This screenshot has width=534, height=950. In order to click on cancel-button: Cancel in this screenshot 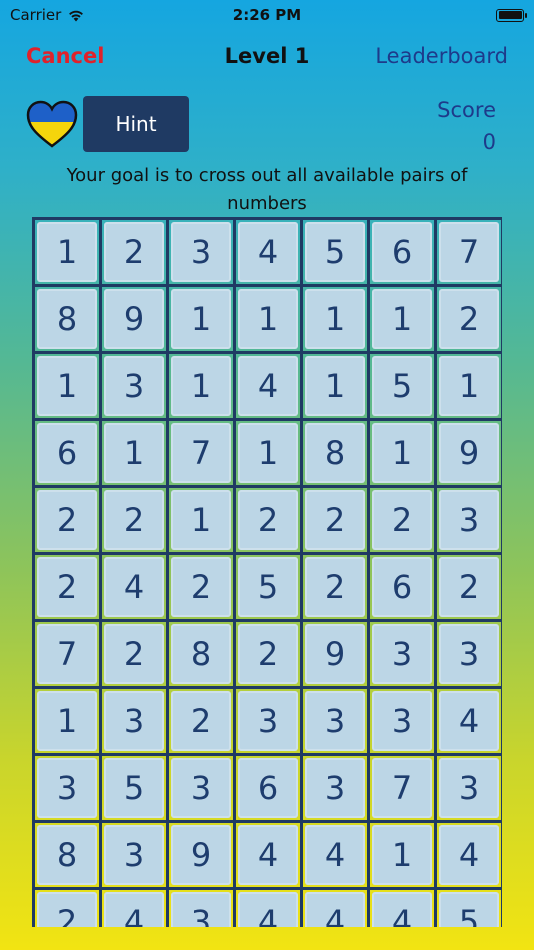, I will do `click(65, 56)`.